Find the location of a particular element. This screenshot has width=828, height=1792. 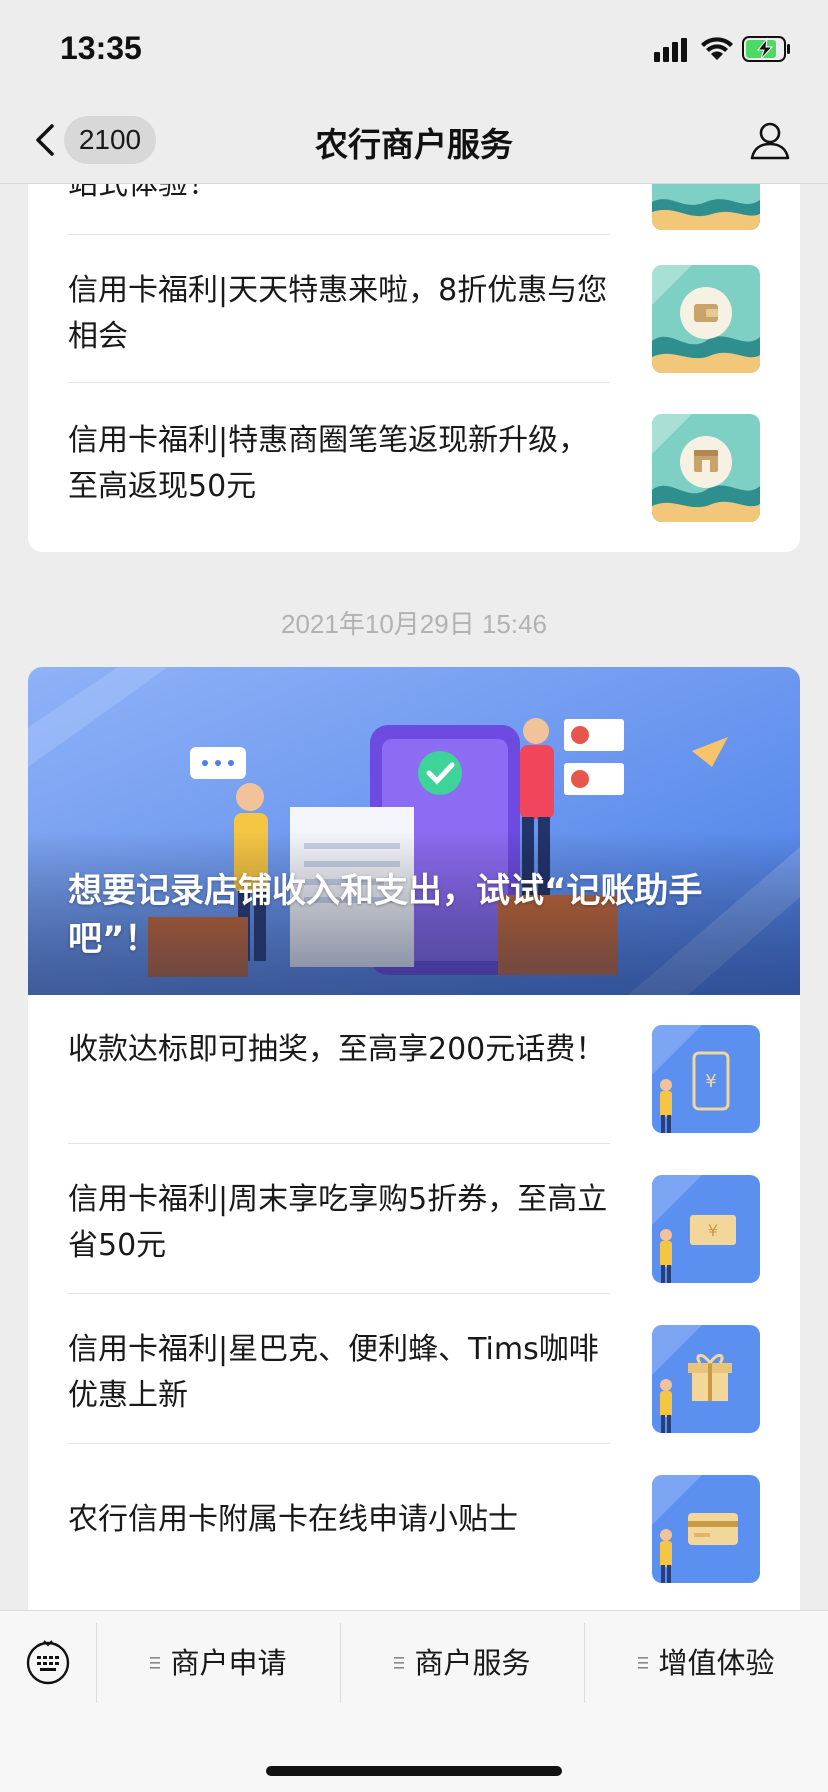

phone-yuan-icon: ¥ is located at coordinates (706, 1079).